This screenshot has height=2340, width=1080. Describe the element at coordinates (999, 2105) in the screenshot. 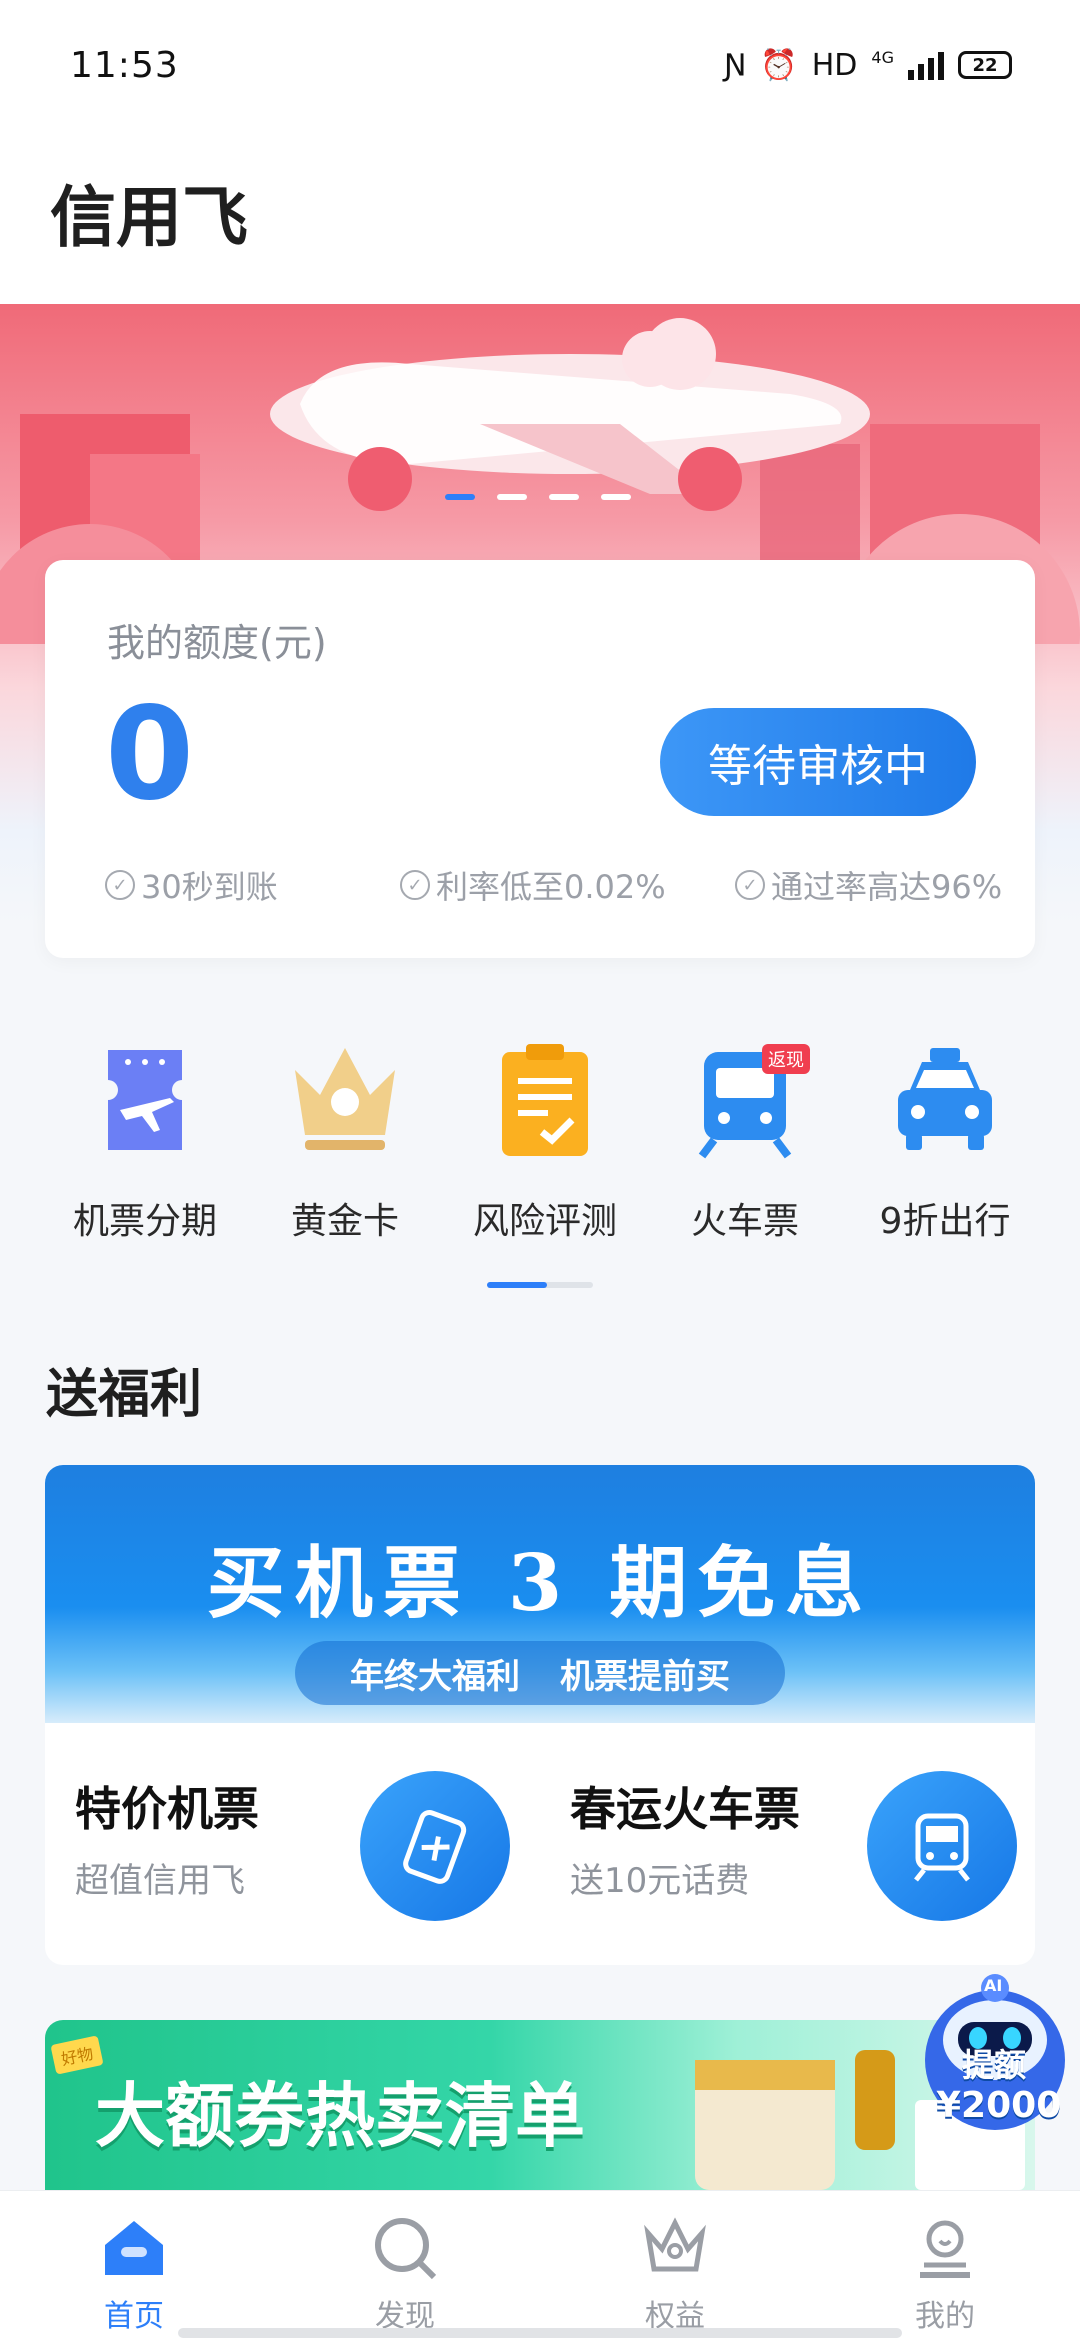

I see `ai-raise-amount: ¥2000` at that location.